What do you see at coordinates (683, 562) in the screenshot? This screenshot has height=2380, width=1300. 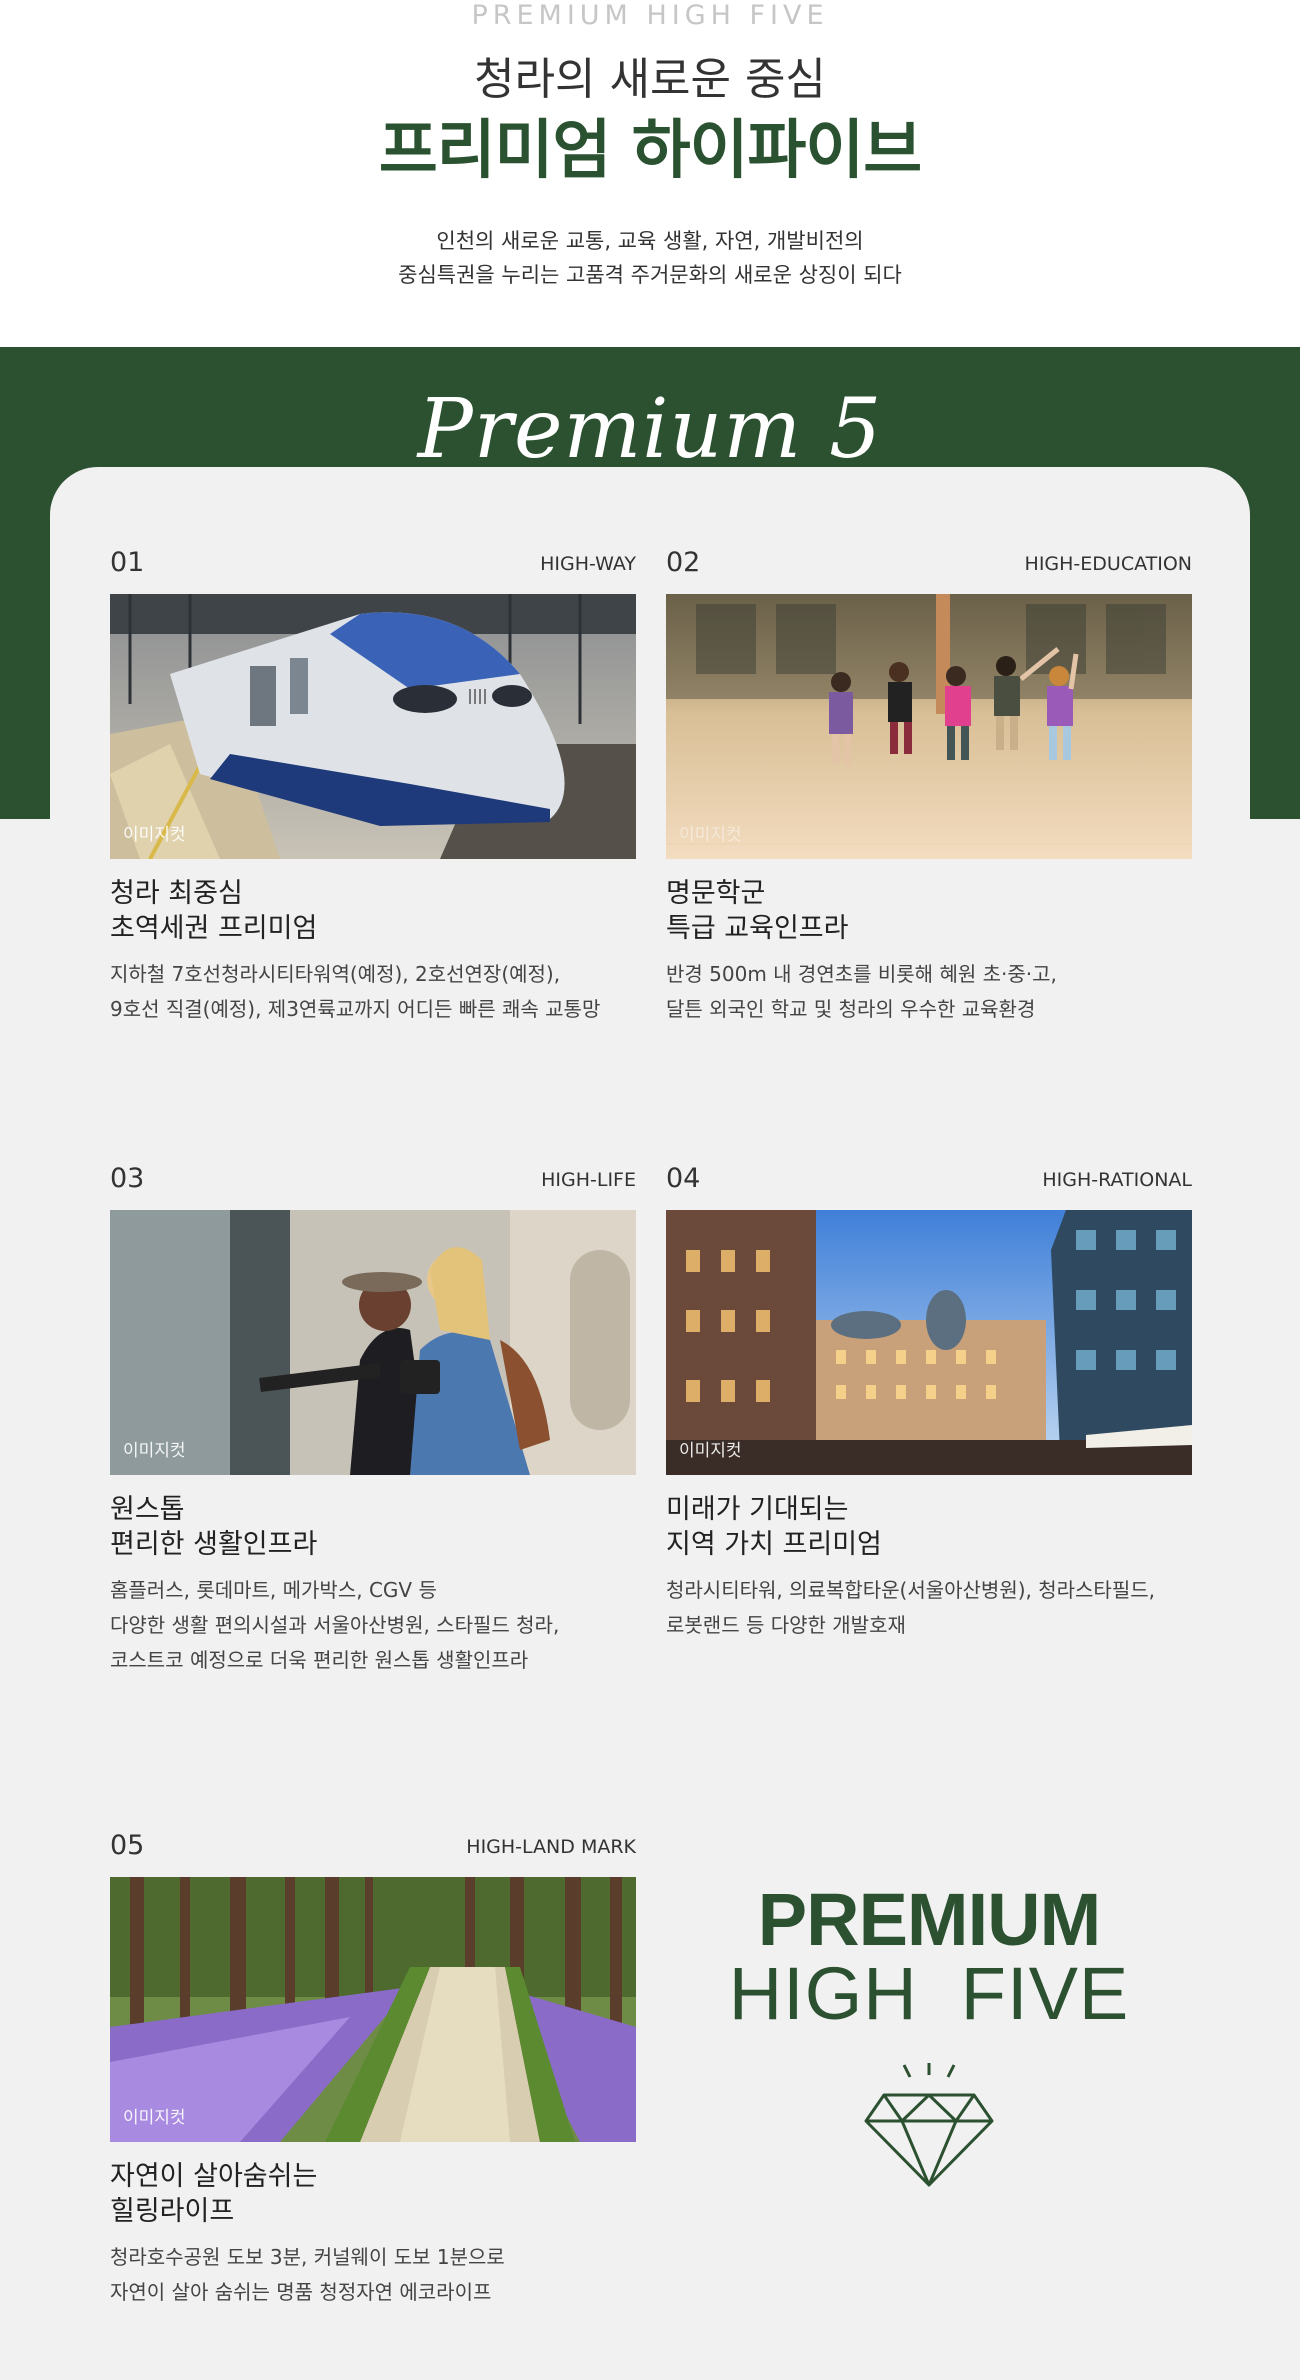 I see `item-number: 02` at bounding box center [683, 562].